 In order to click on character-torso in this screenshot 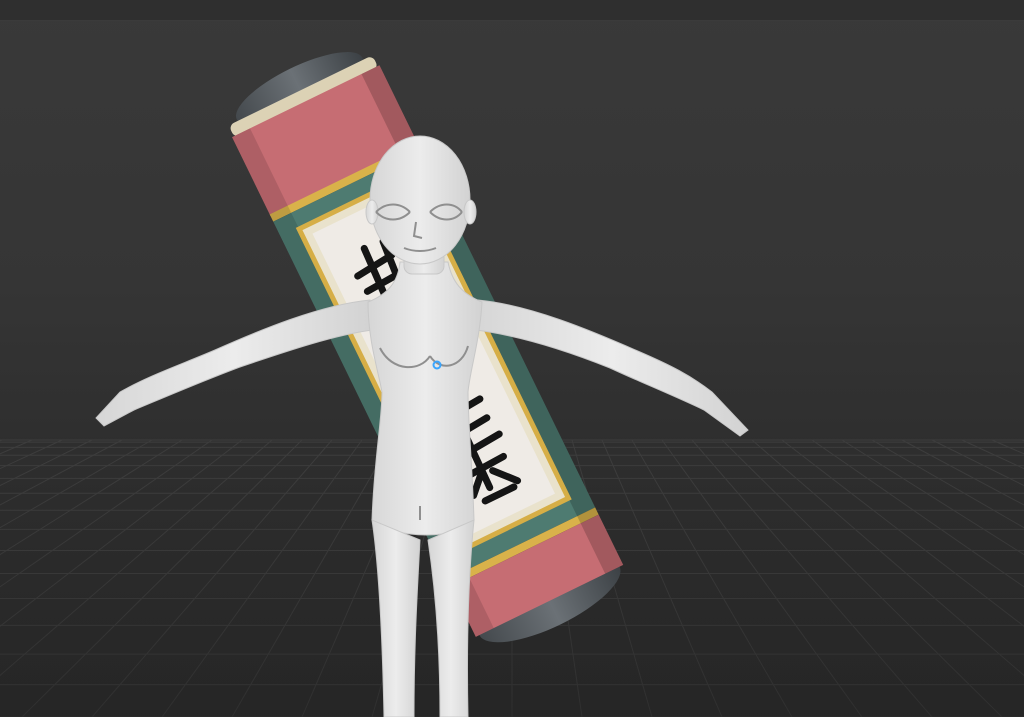, I will do `click(425, 398)`.